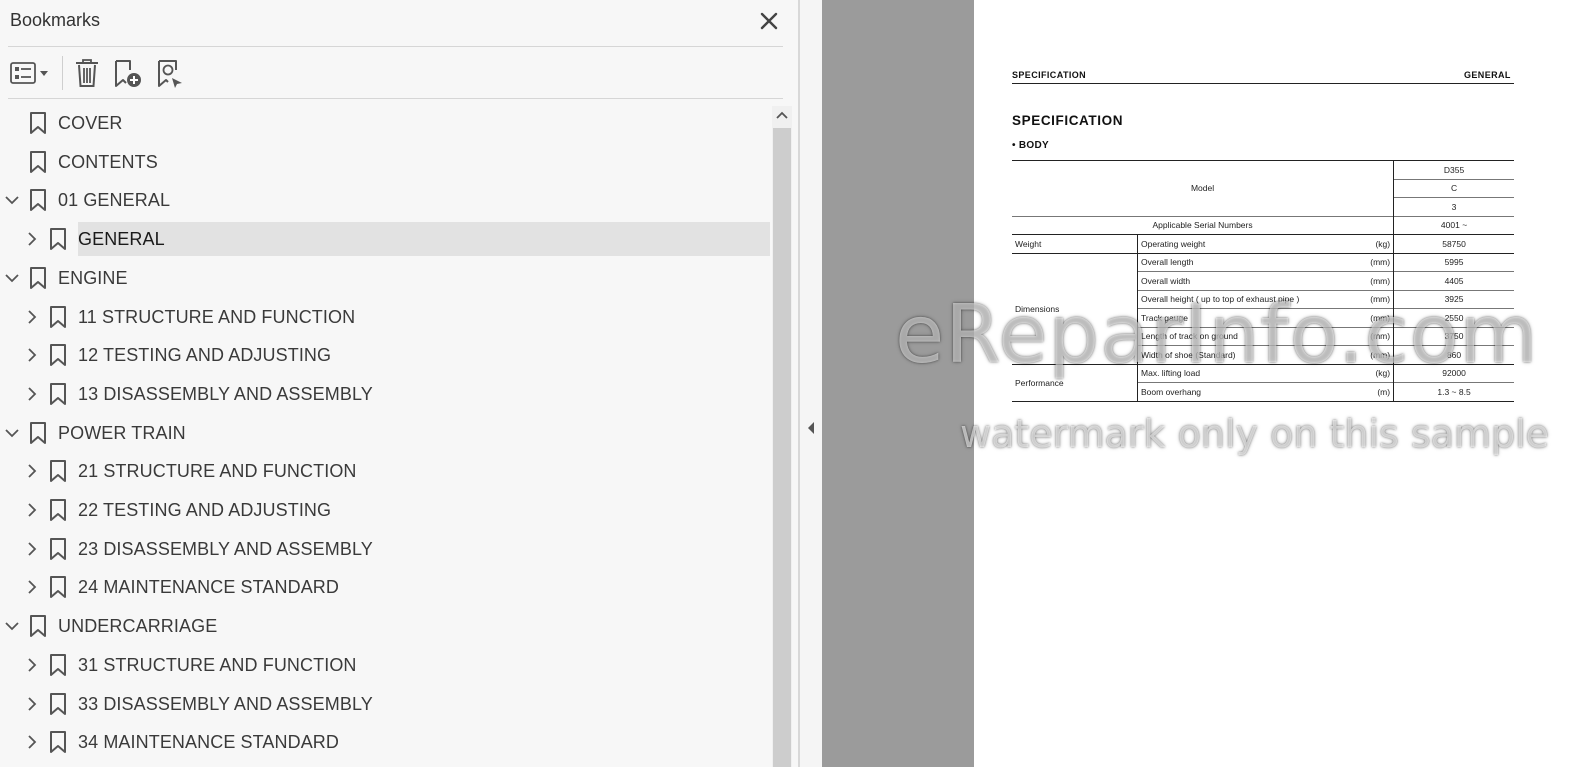 This screenshot has width=1580, height=767. What do you see at coordinates (1453, 225) in the screenshot?
I see `serial-value: 4001 ~` at bounding box center [1453, 225].